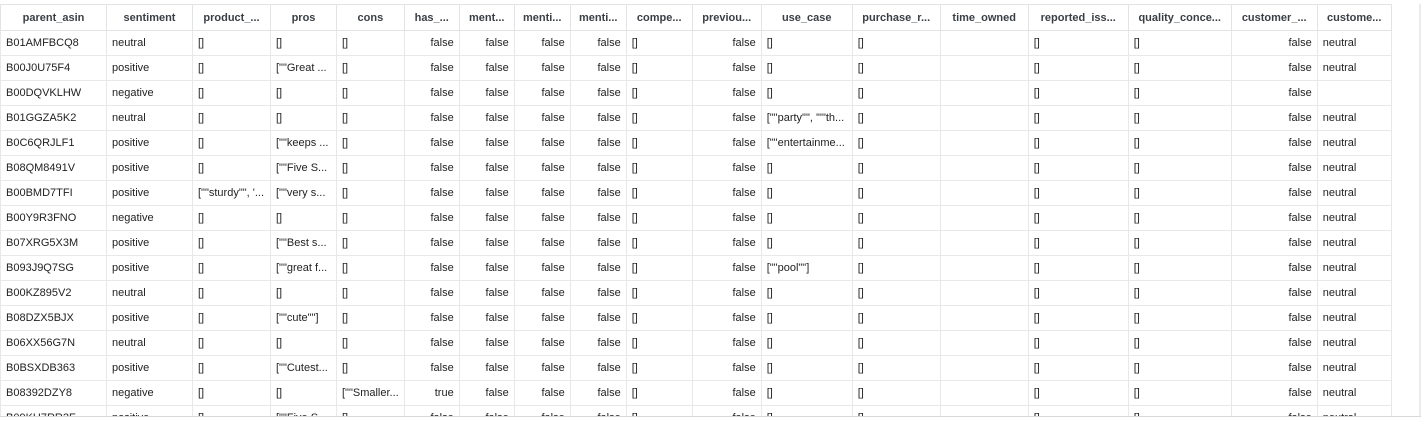 The width and height of the screenshot is (1421, 422). Describe the element at coordinates (370, 17) in the screenshot. I see `column-header: cons` at that location.